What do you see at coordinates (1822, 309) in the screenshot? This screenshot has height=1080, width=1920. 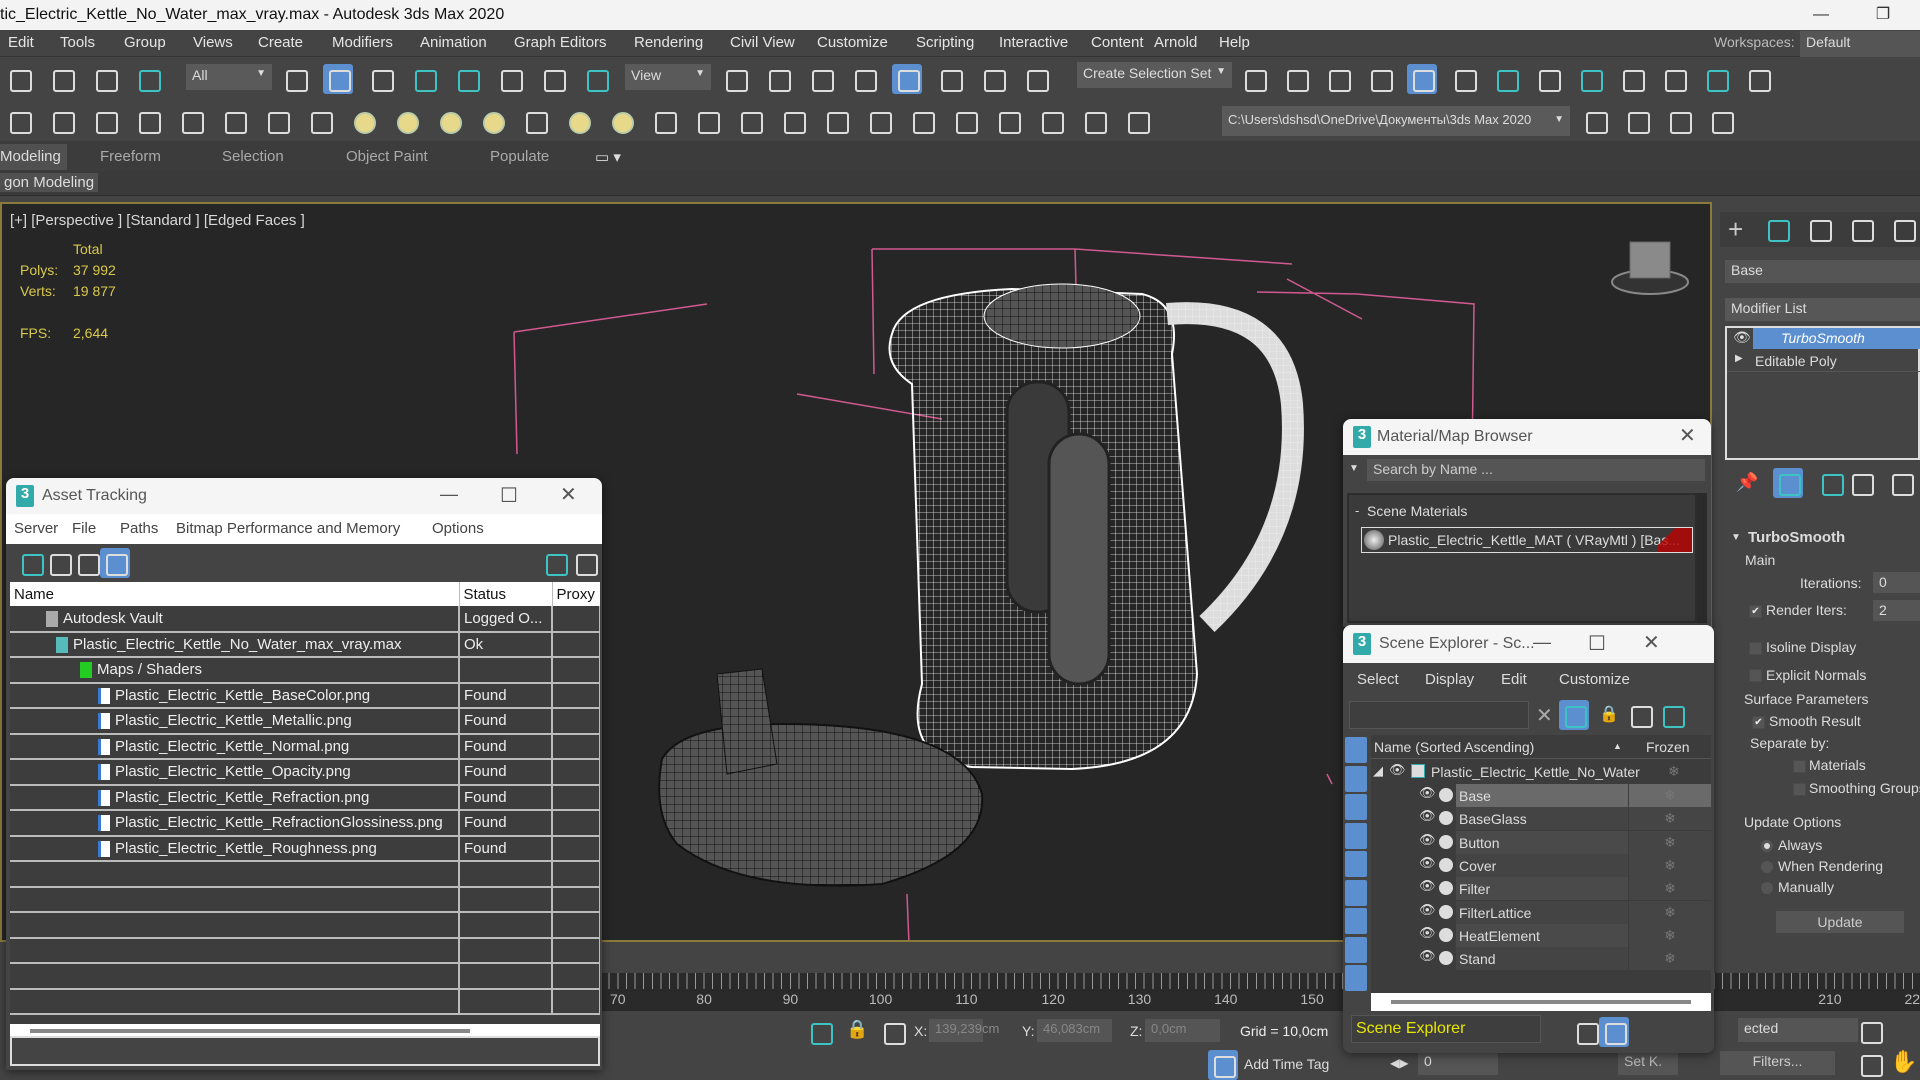 I see `modifier-list-dropdown: Modifier List` at bounding box center [1822, 309].